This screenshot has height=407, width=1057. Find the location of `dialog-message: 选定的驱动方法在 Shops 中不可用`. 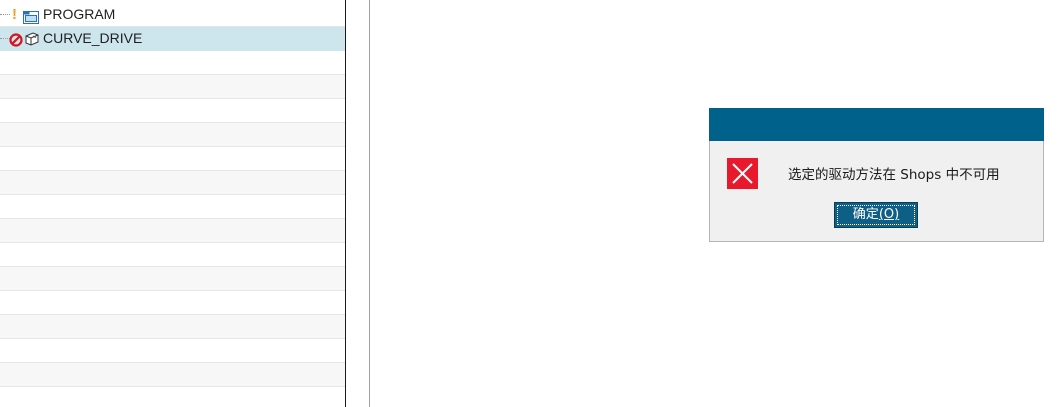

dialog-message: 选定的驱动方法在 Shops 中不可用 is located at coordinates (894, 175).